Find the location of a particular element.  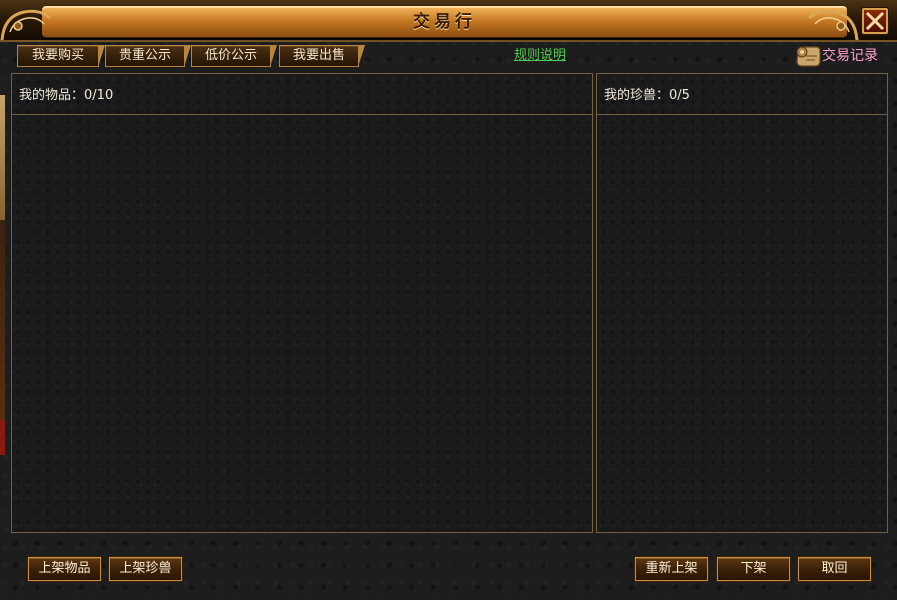

scroll-icon is located at coordinates (808, 56).